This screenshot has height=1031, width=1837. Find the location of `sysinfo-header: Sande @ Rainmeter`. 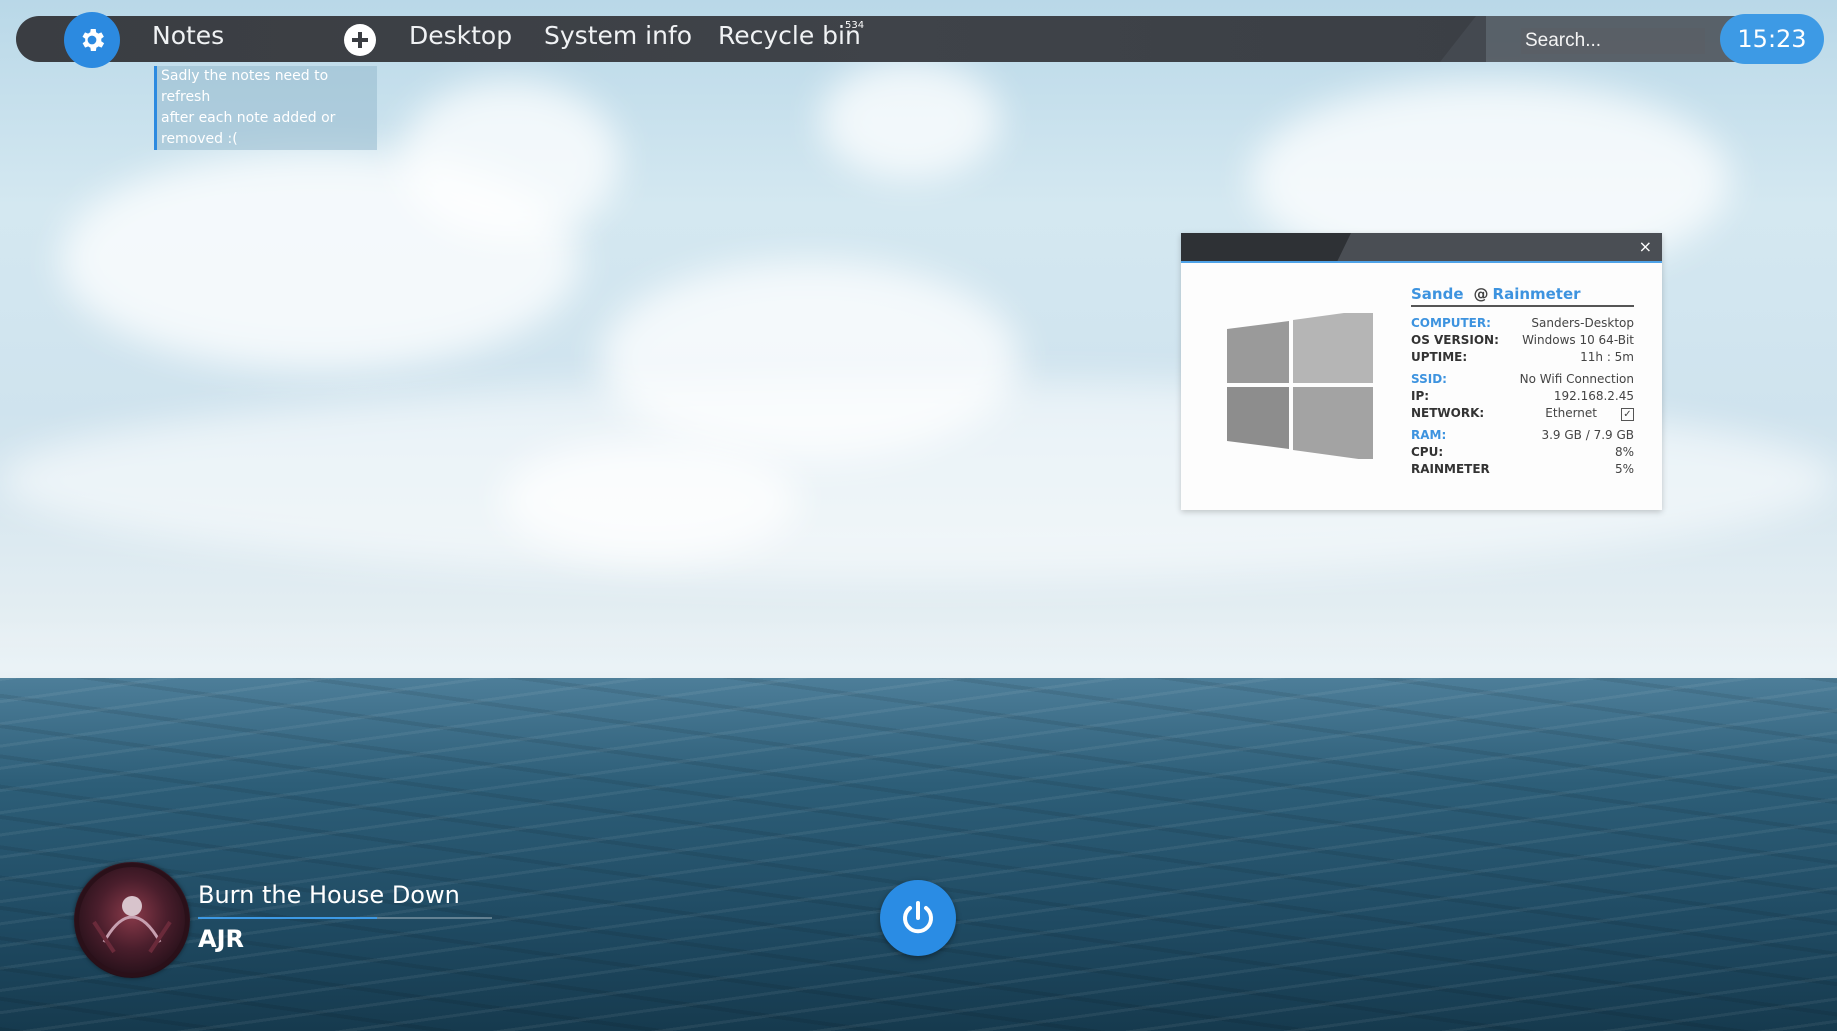

sysinfo-header: Sande @ Rainmeter is located at coordinates (1522, 296).